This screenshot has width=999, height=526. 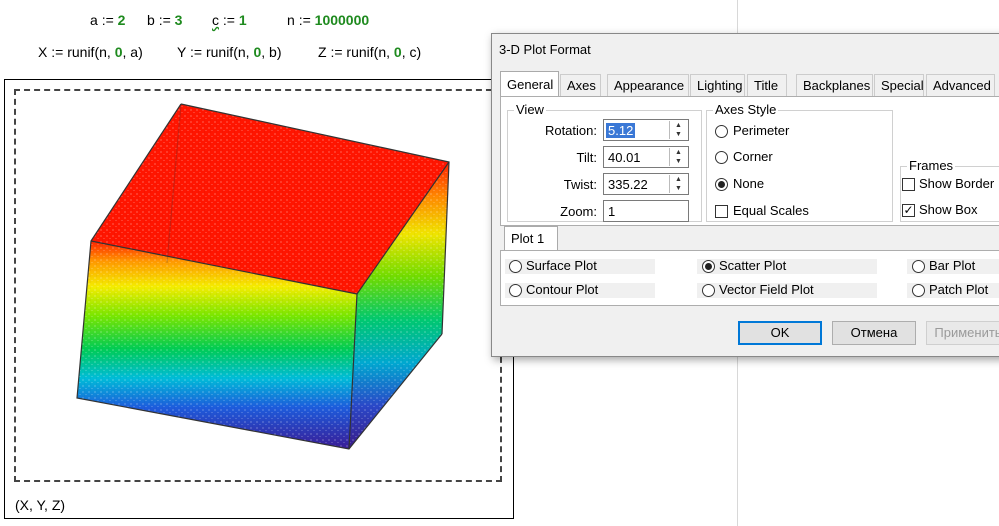 I want to click on zoom-input: 1, so click(x=646, y=211).